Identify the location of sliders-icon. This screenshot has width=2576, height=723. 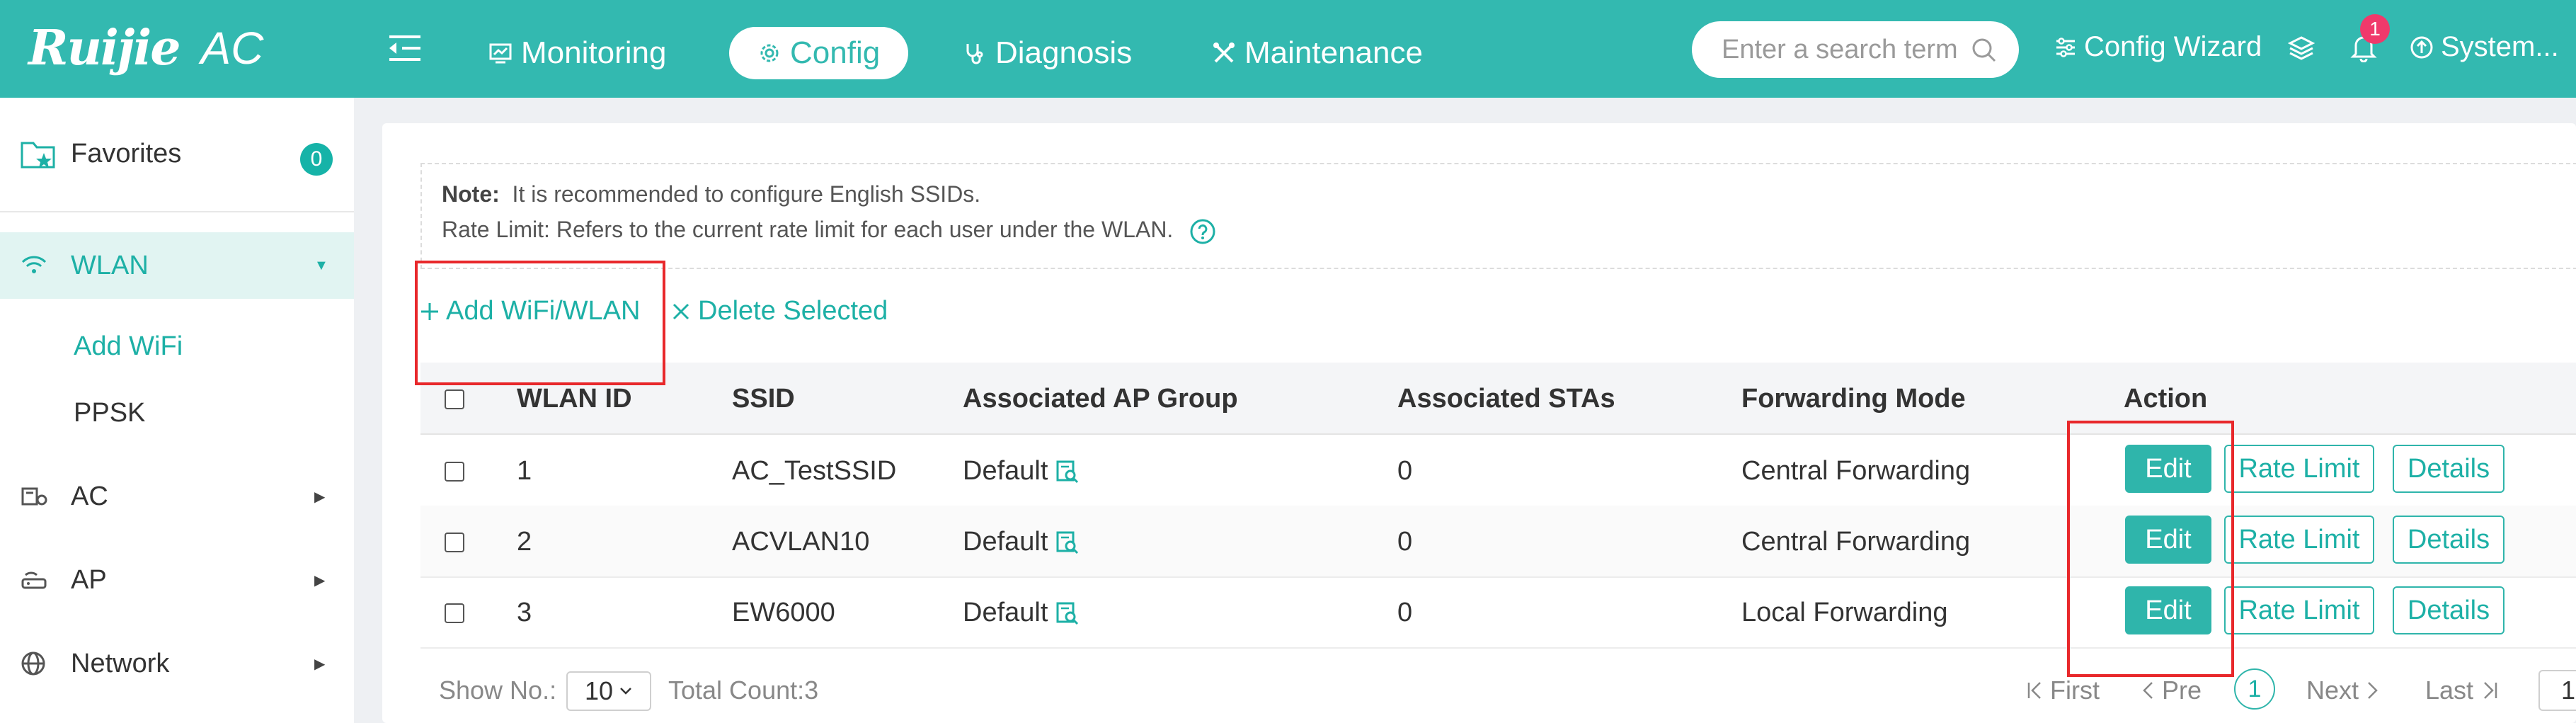
(2065, 47).